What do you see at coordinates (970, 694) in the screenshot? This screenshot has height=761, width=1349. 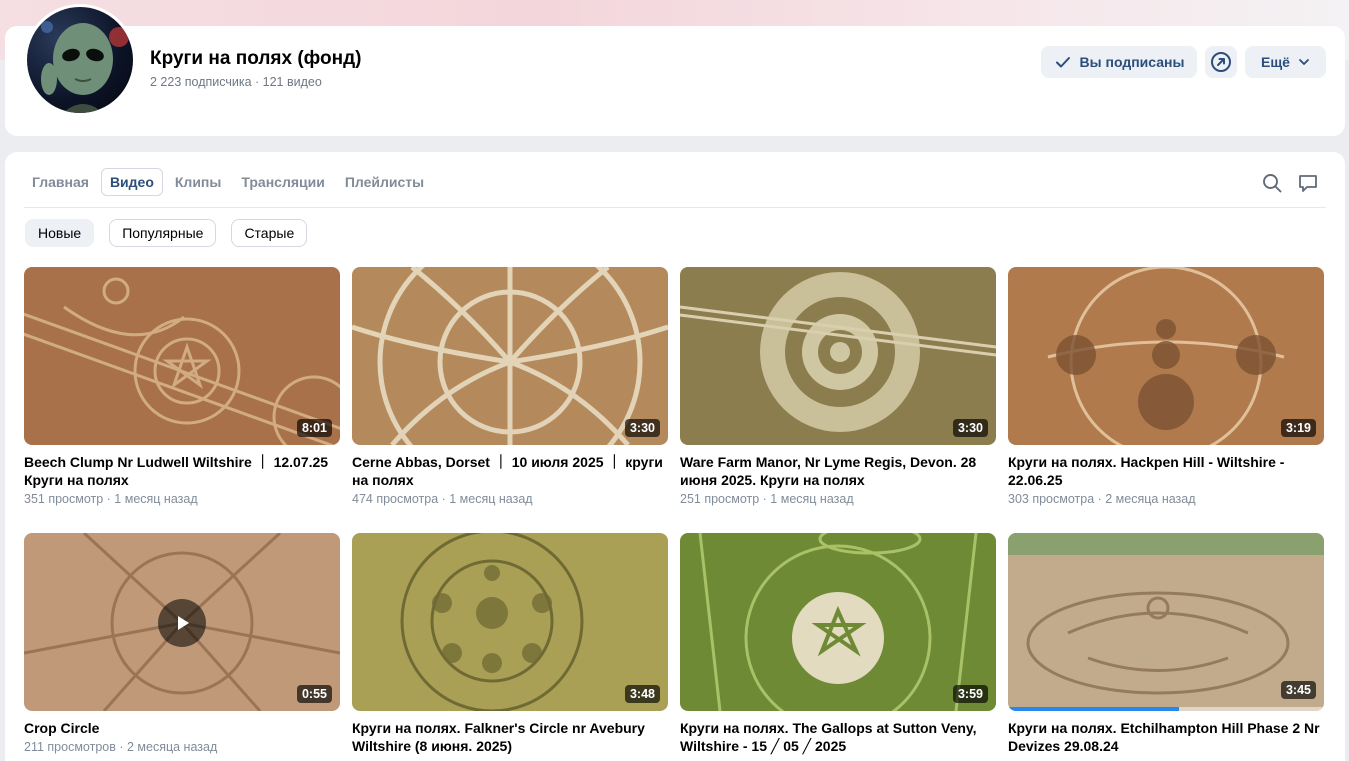 I see `video-duration: 3:59` at bounding box center [970, 694].